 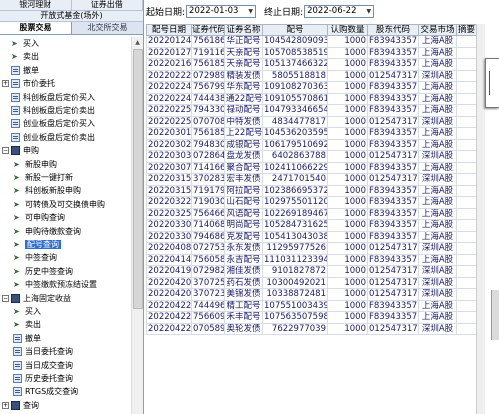 I want to click on tree-item: 科创板盘后定价卖出, so click(x=48, y=110).